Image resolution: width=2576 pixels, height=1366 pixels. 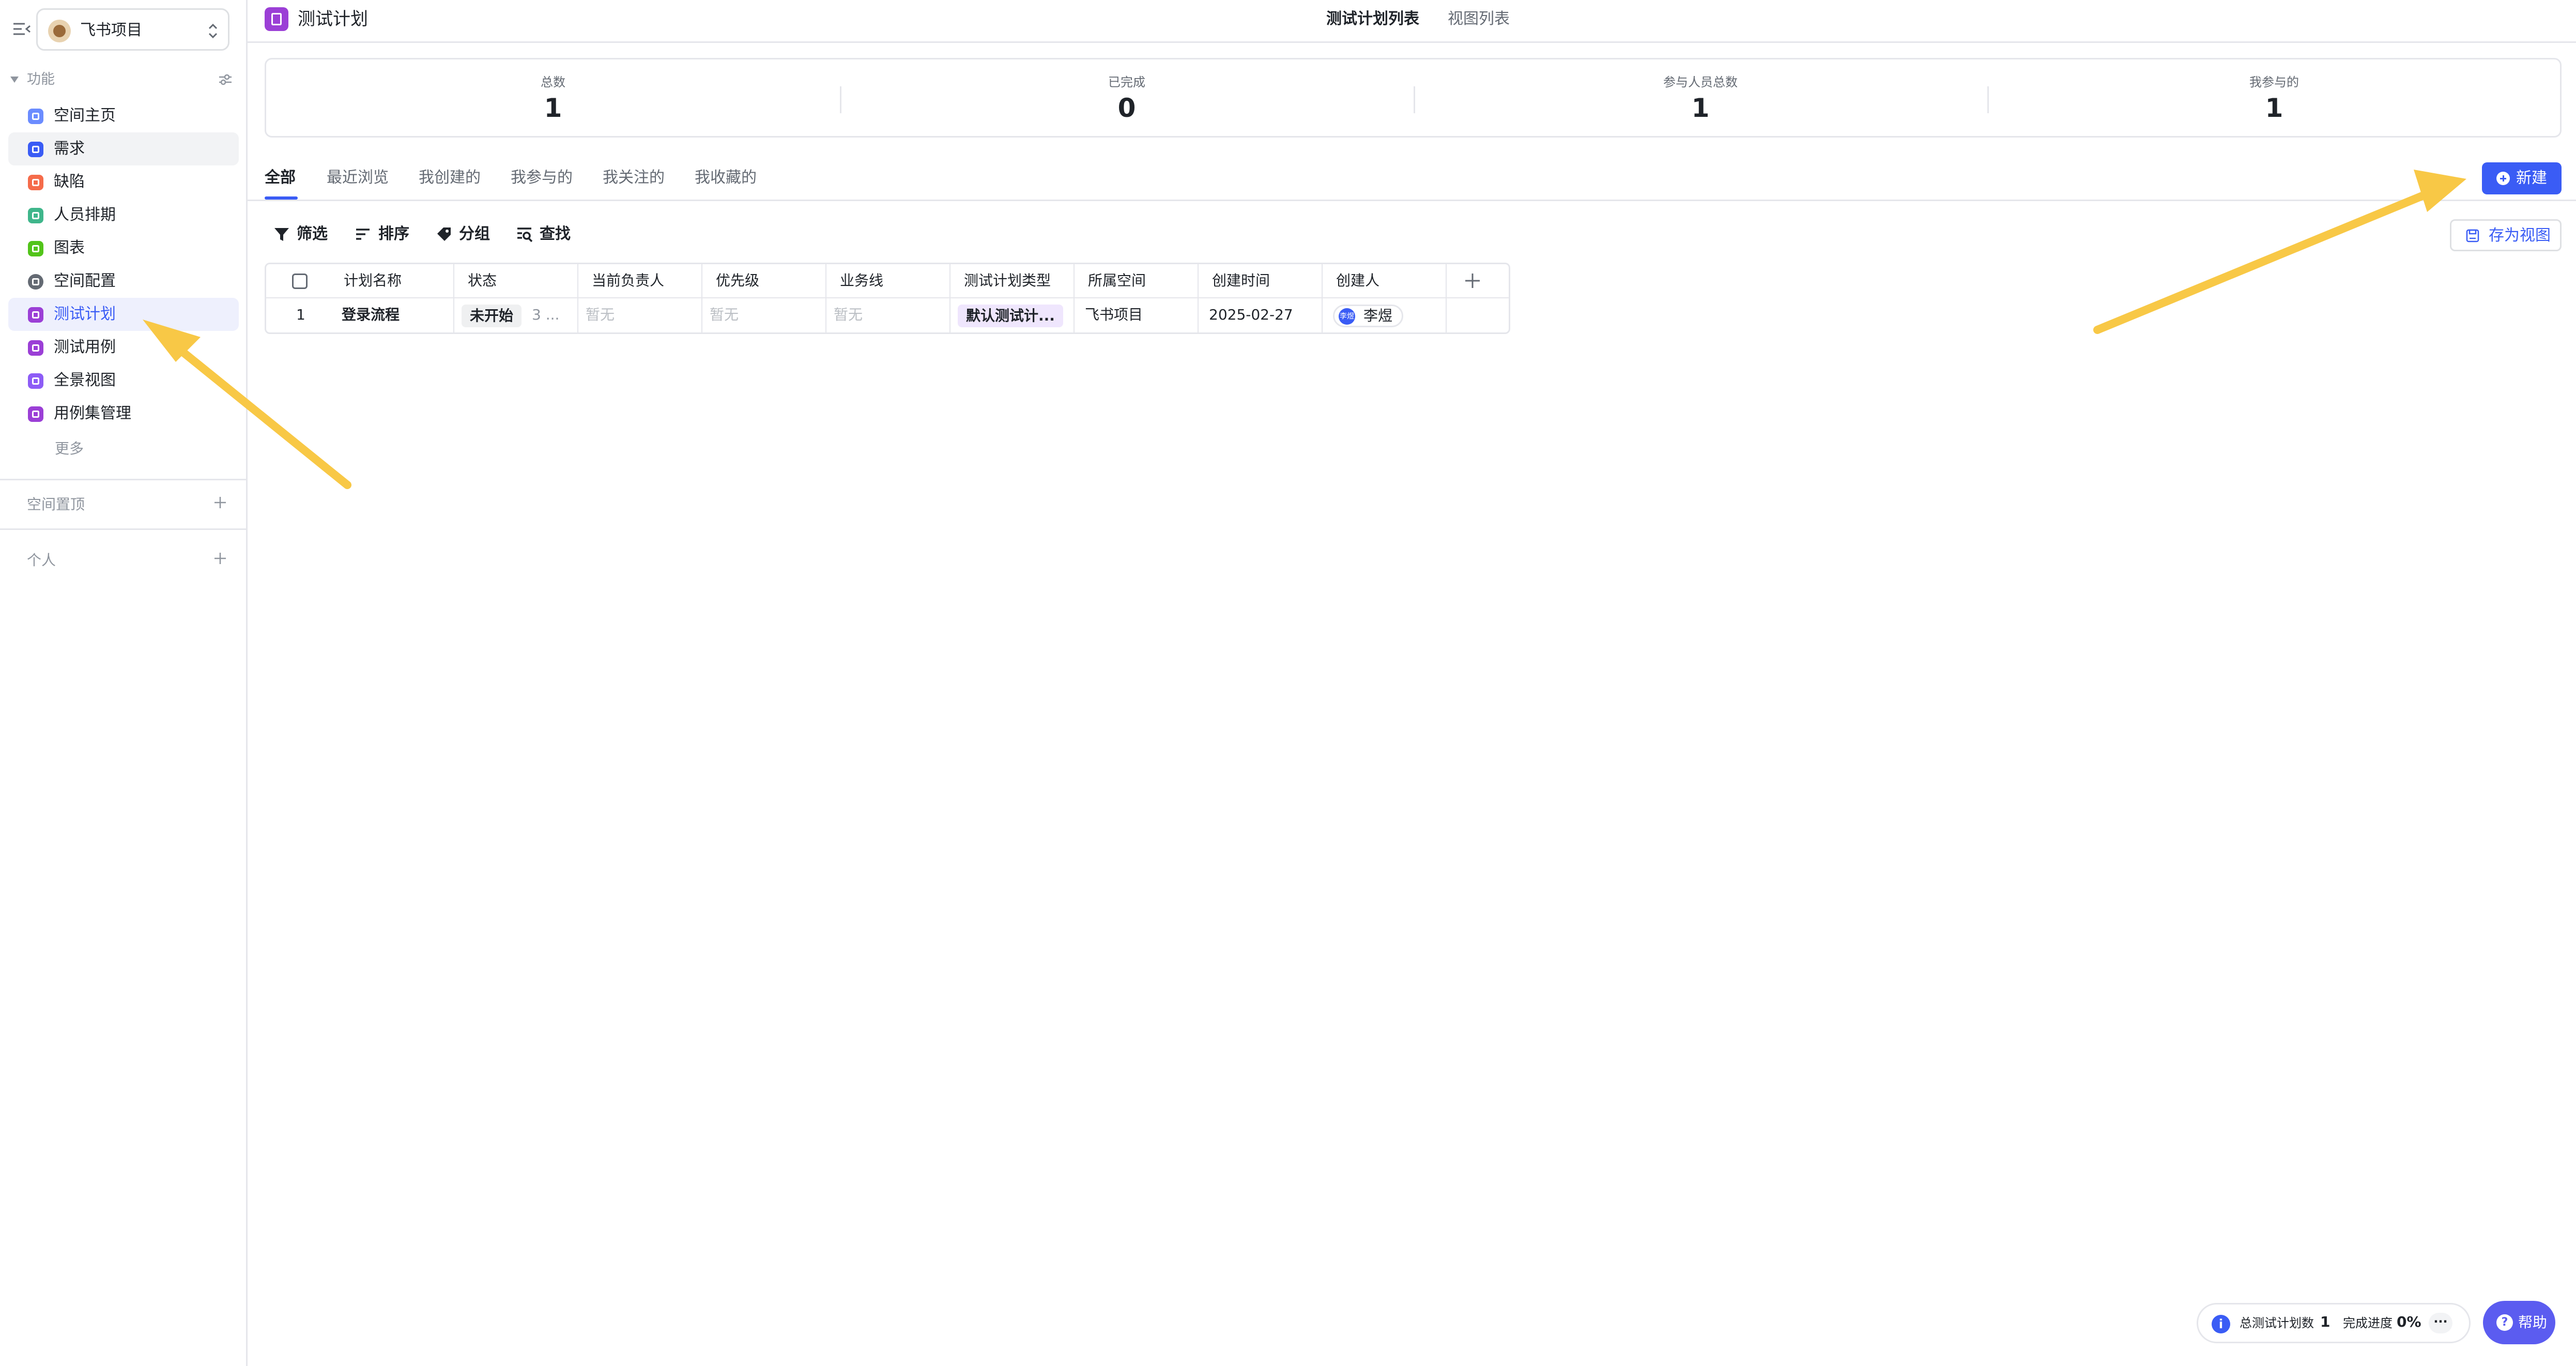 I want to click on page-header: 测试计划 测试计划列表 视图列表, so click(x=1411, y=22).